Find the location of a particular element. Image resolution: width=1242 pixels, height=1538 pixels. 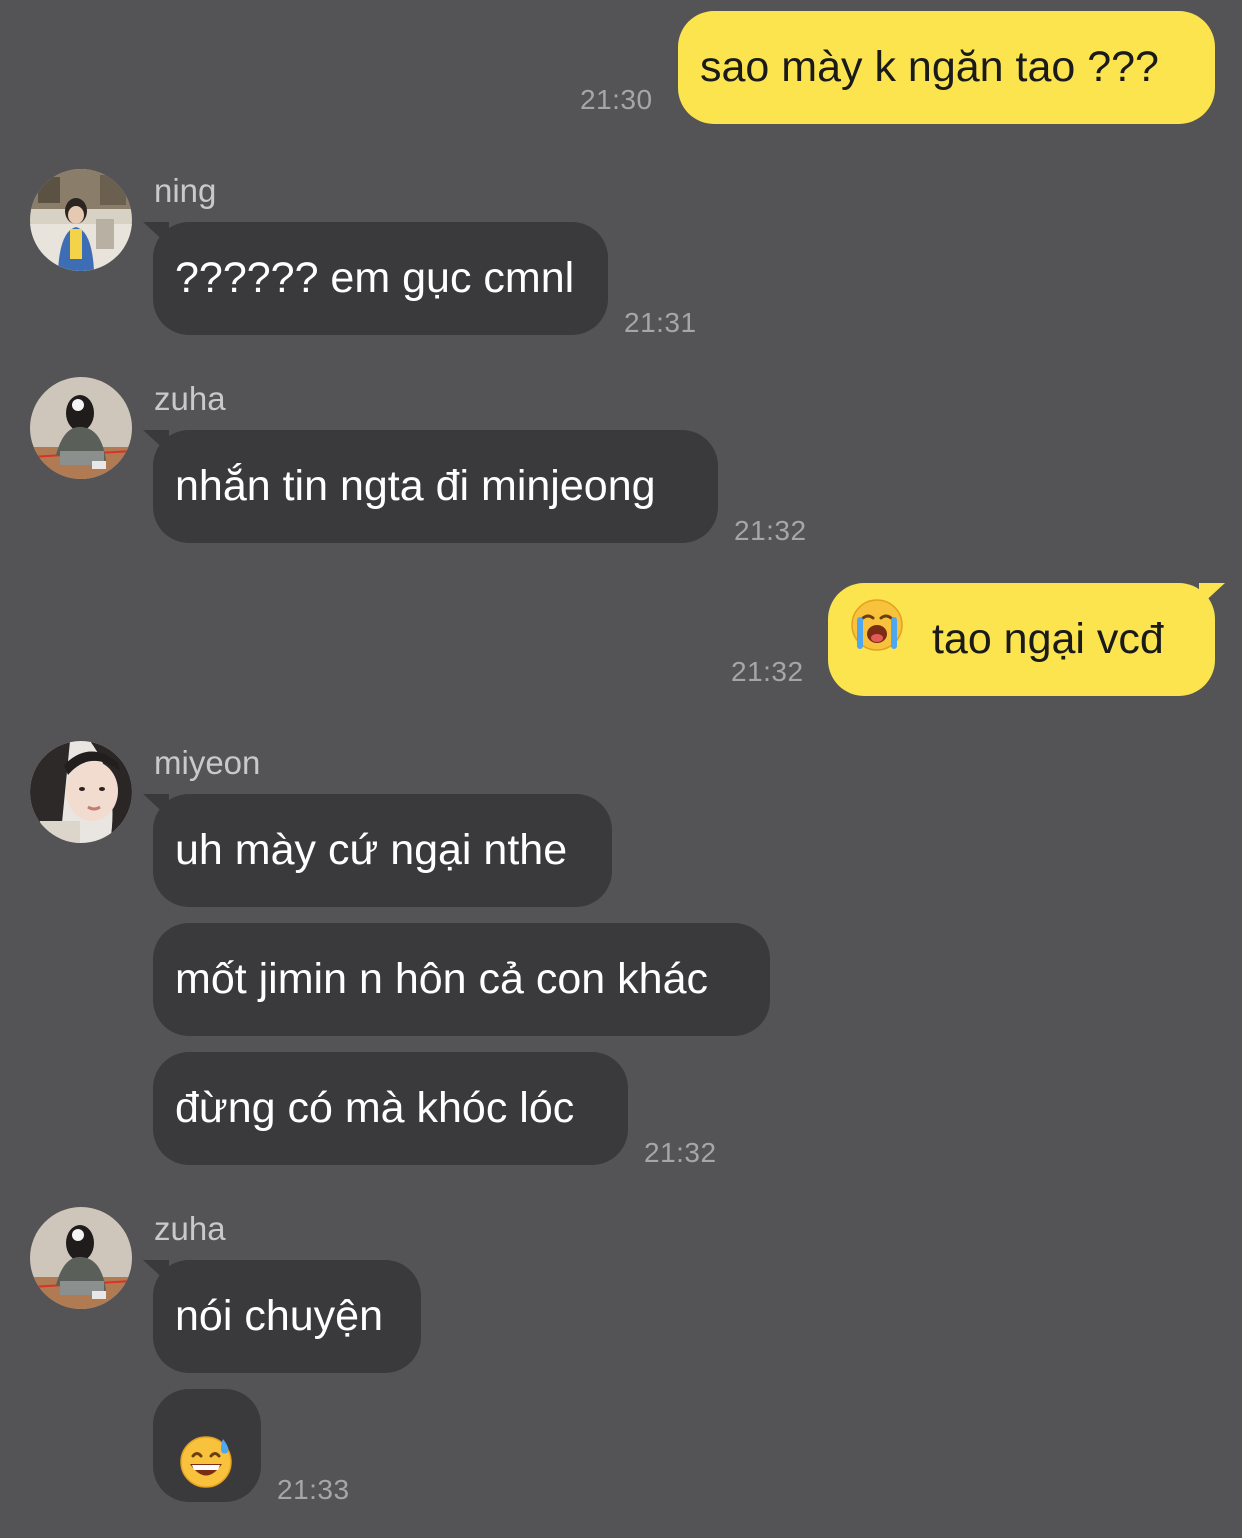

avatar-ning is located at coordinates (81, 220).